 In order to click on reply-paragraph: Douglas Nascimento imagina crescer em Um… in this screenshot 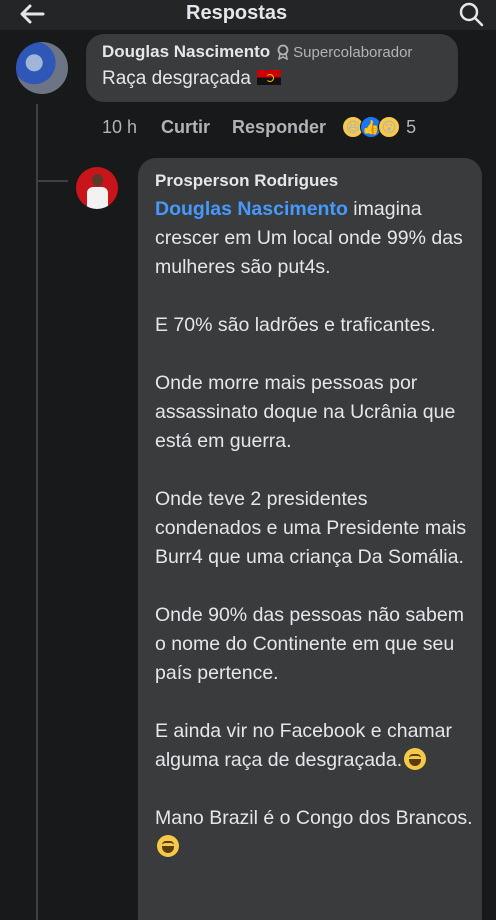, I will do `click(314, 238)`.